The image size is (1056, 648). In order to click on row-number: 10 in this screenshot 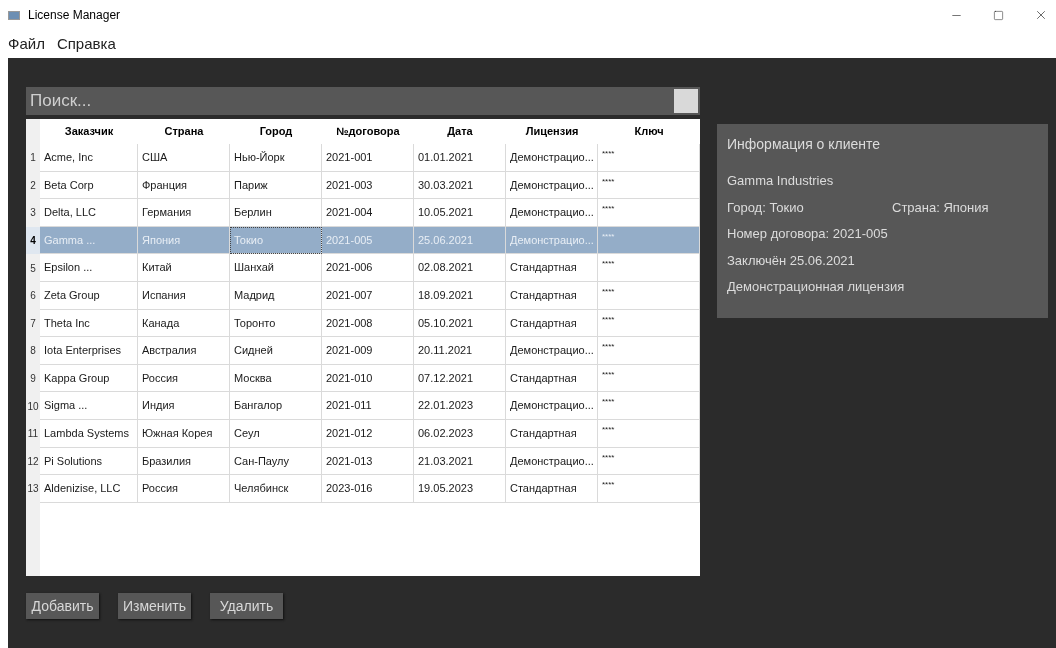, I will do `click(33, 406)`.